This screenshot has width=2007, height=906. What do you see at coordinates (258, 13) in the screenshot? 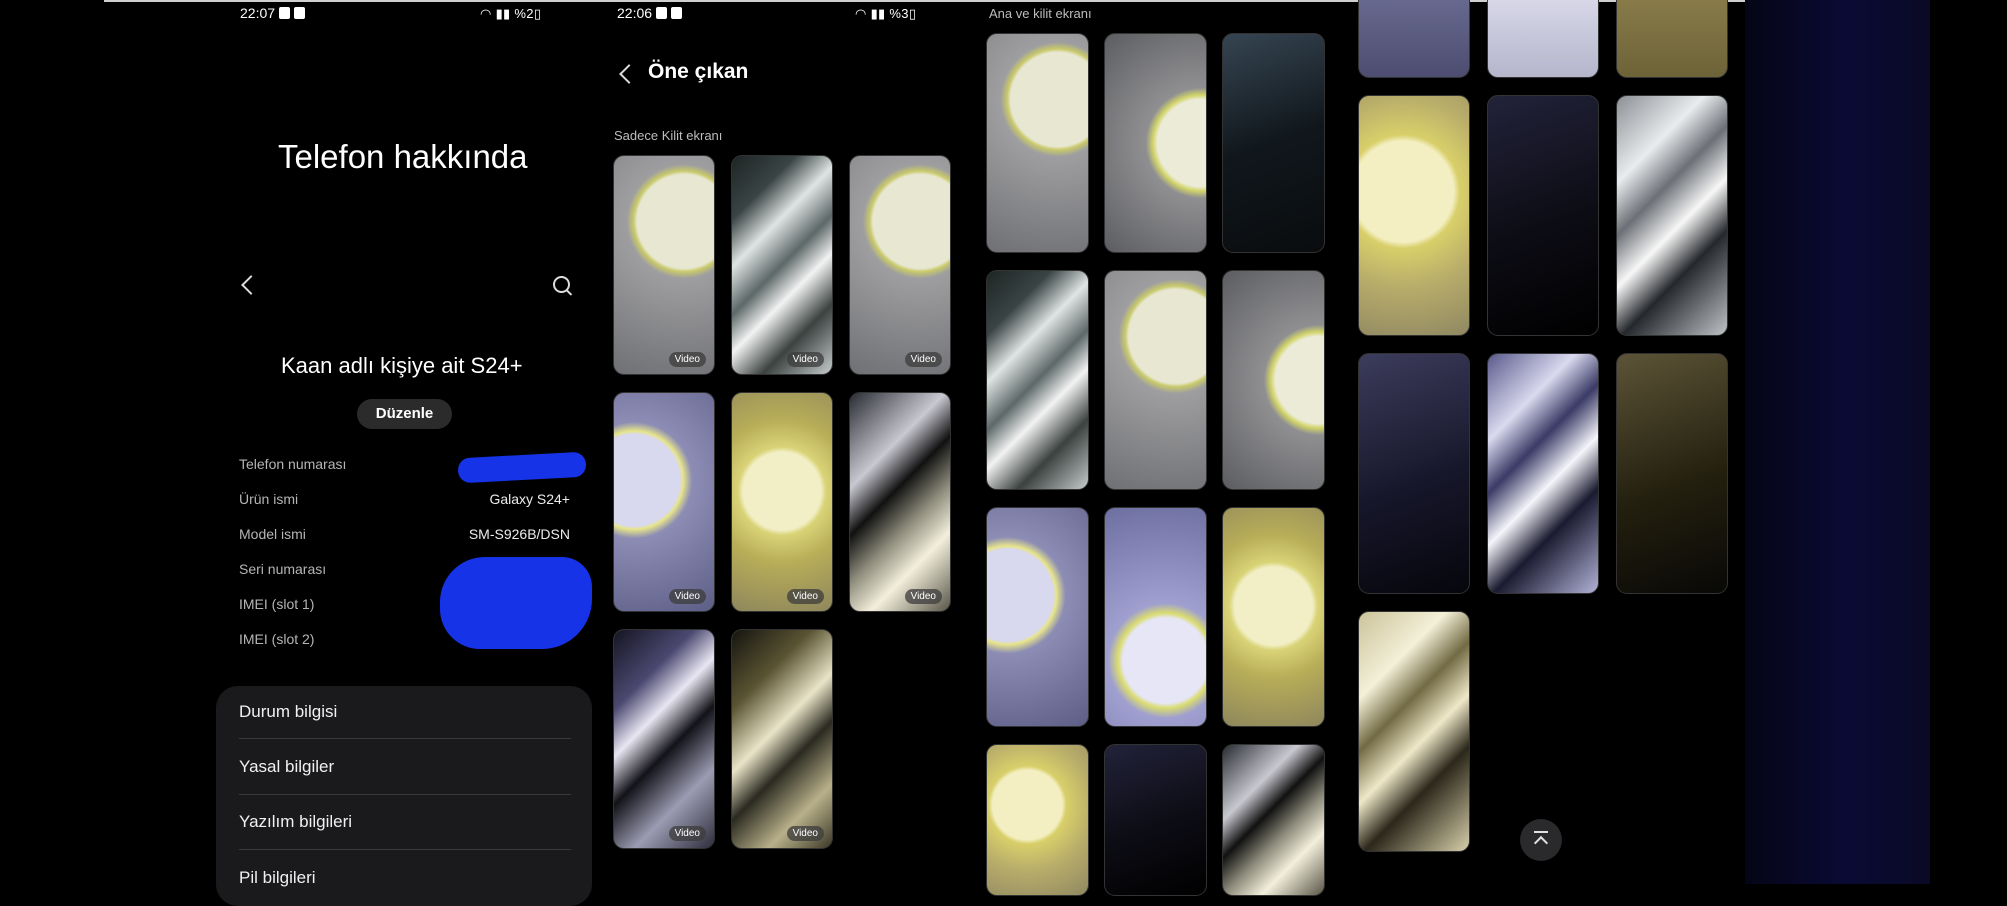
I see `status-time: 22:07` at bounding box center [258, 13].